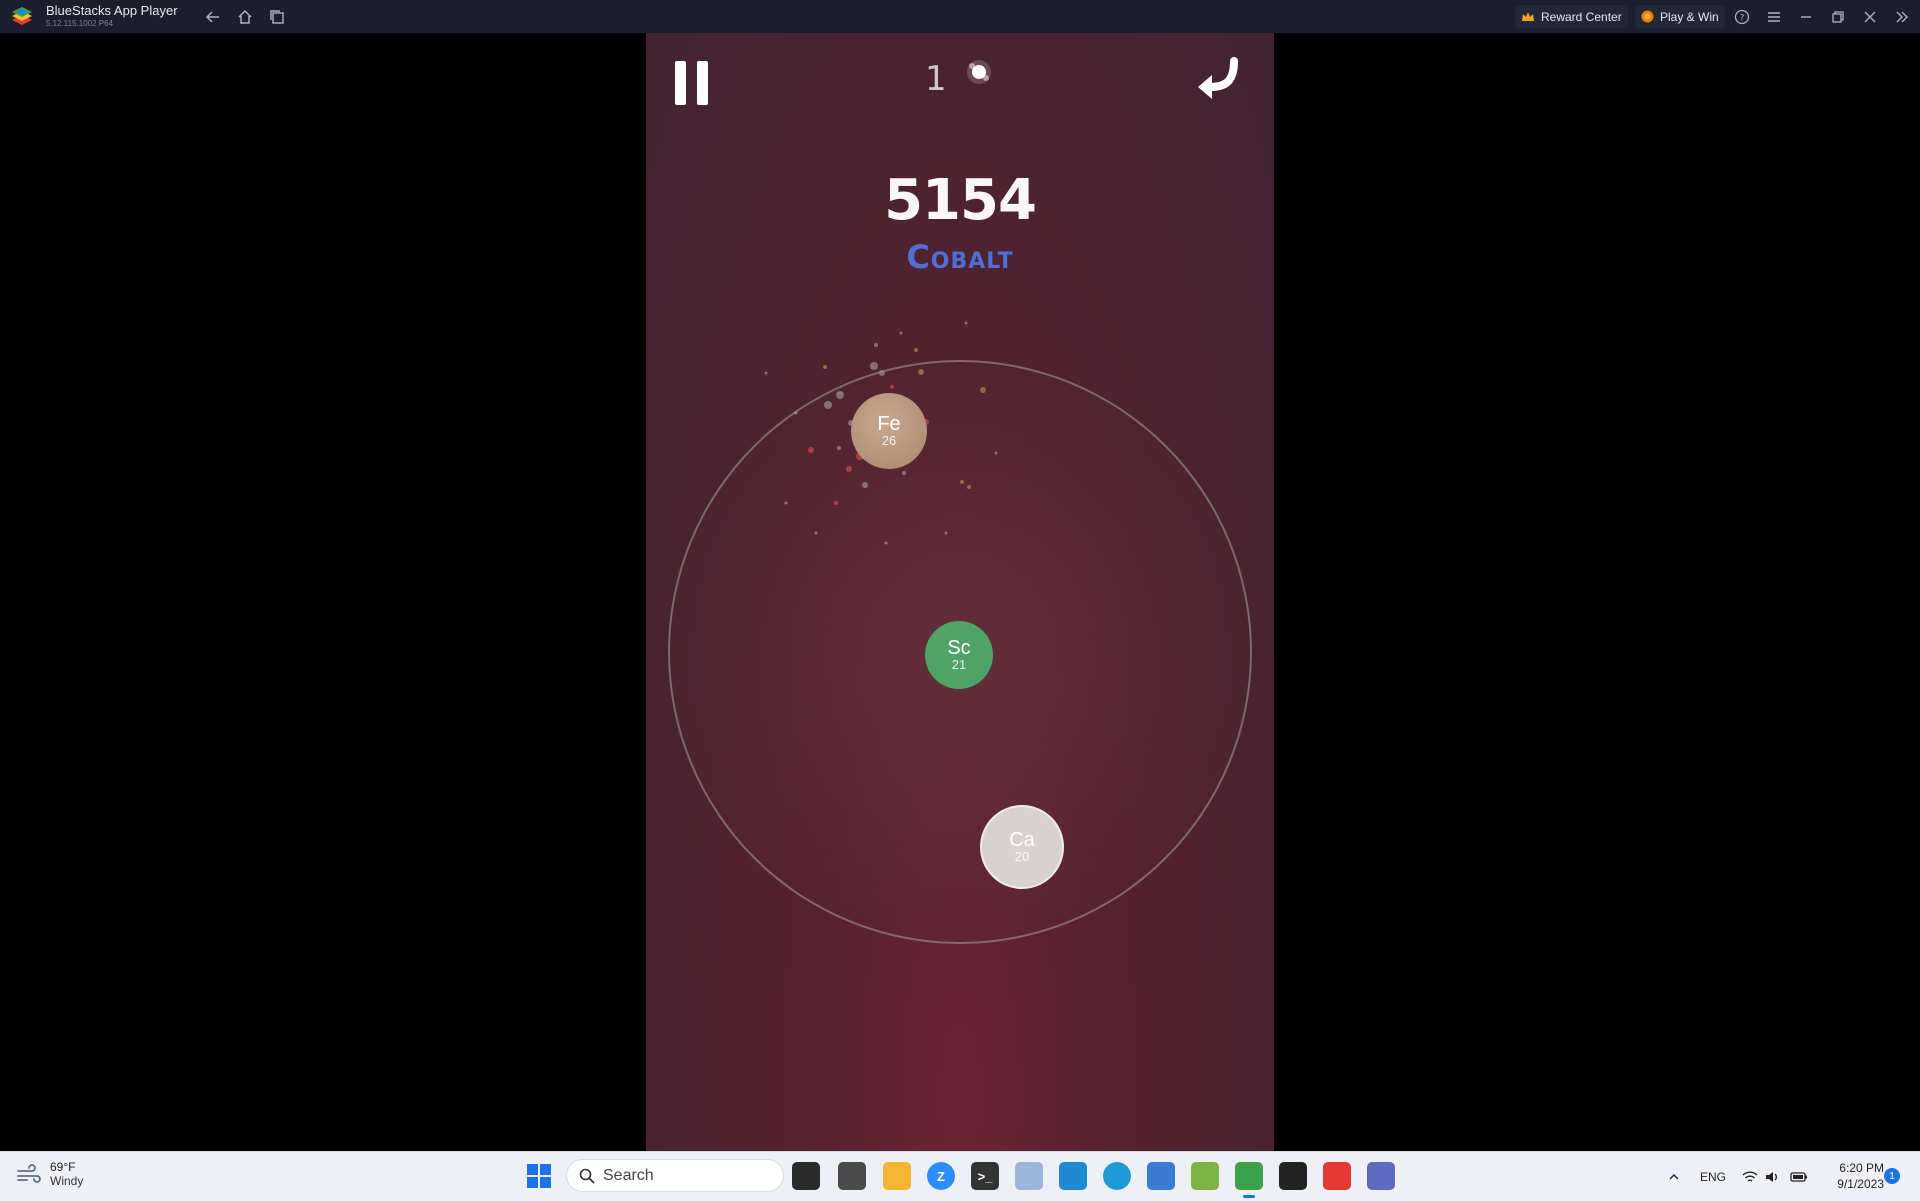 The image size is (1920, 1201). What do you see at coordinates (959, 664) in the screenshot?
I see `atom-number: 21` at bounding box center [959, 664].